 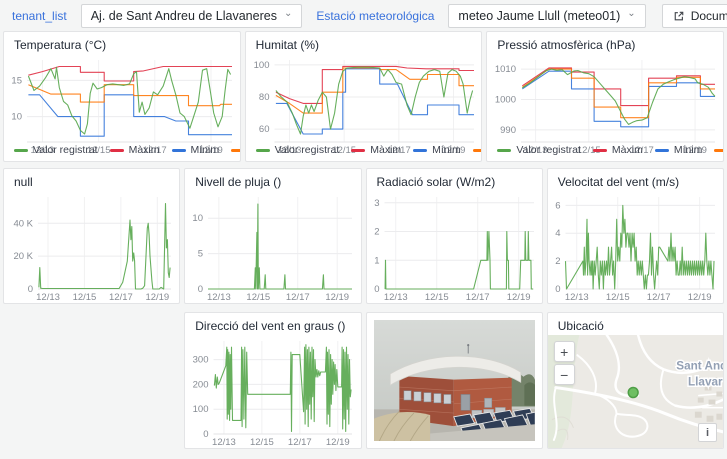 What do you see at coordinates (564, 363) in the screenshot?
I see `map-zoom-controls: + −` at bounding box center [564, 363].